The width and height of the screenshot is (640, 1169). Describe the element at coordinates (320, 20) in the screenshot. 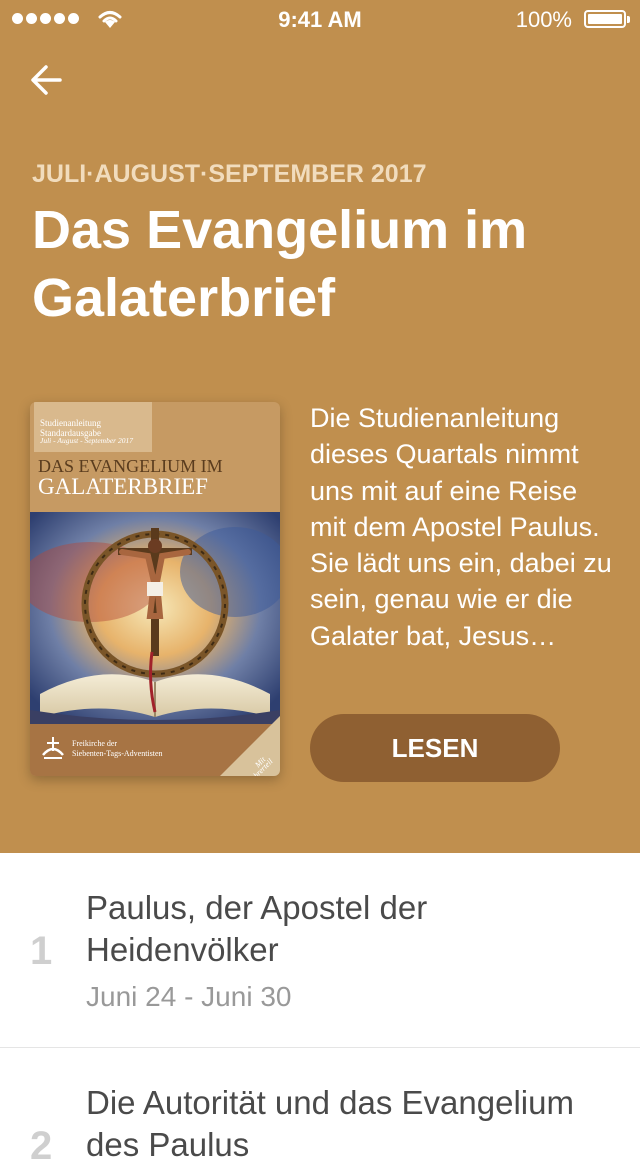

I see `status-bar: 9:41 AM 100%` at that location.